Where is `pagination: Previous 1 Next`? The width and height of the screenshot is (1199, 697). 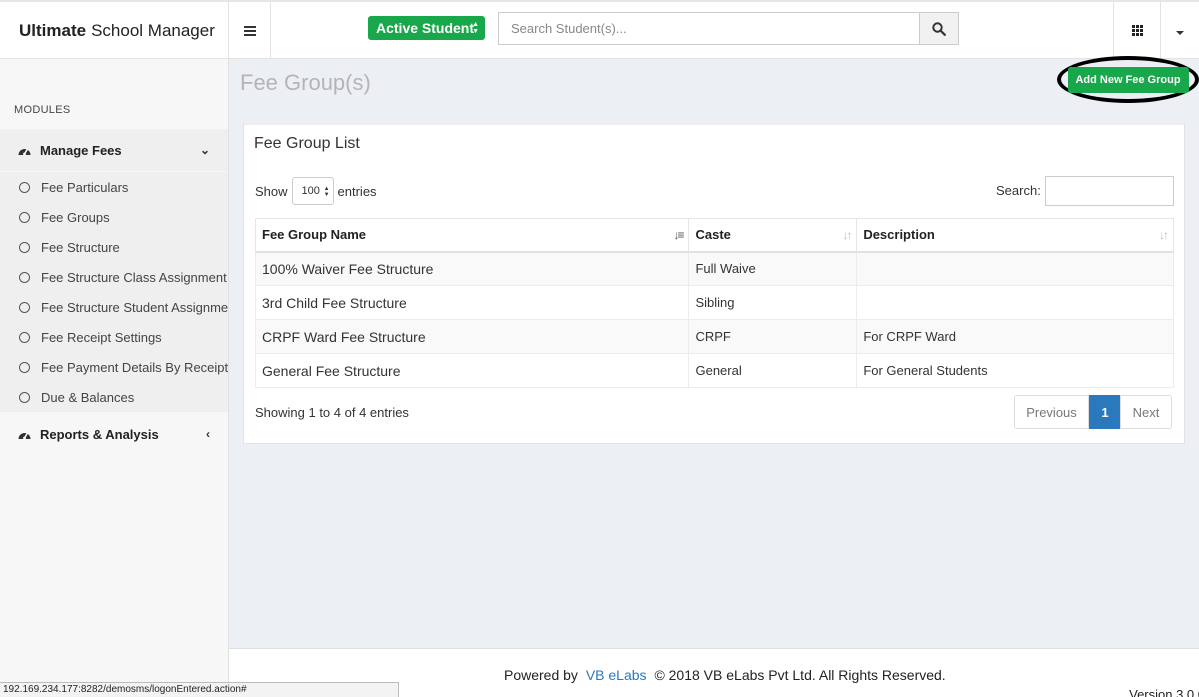
pagination: Previous 1 Next is located at coordinates (1093, 412).